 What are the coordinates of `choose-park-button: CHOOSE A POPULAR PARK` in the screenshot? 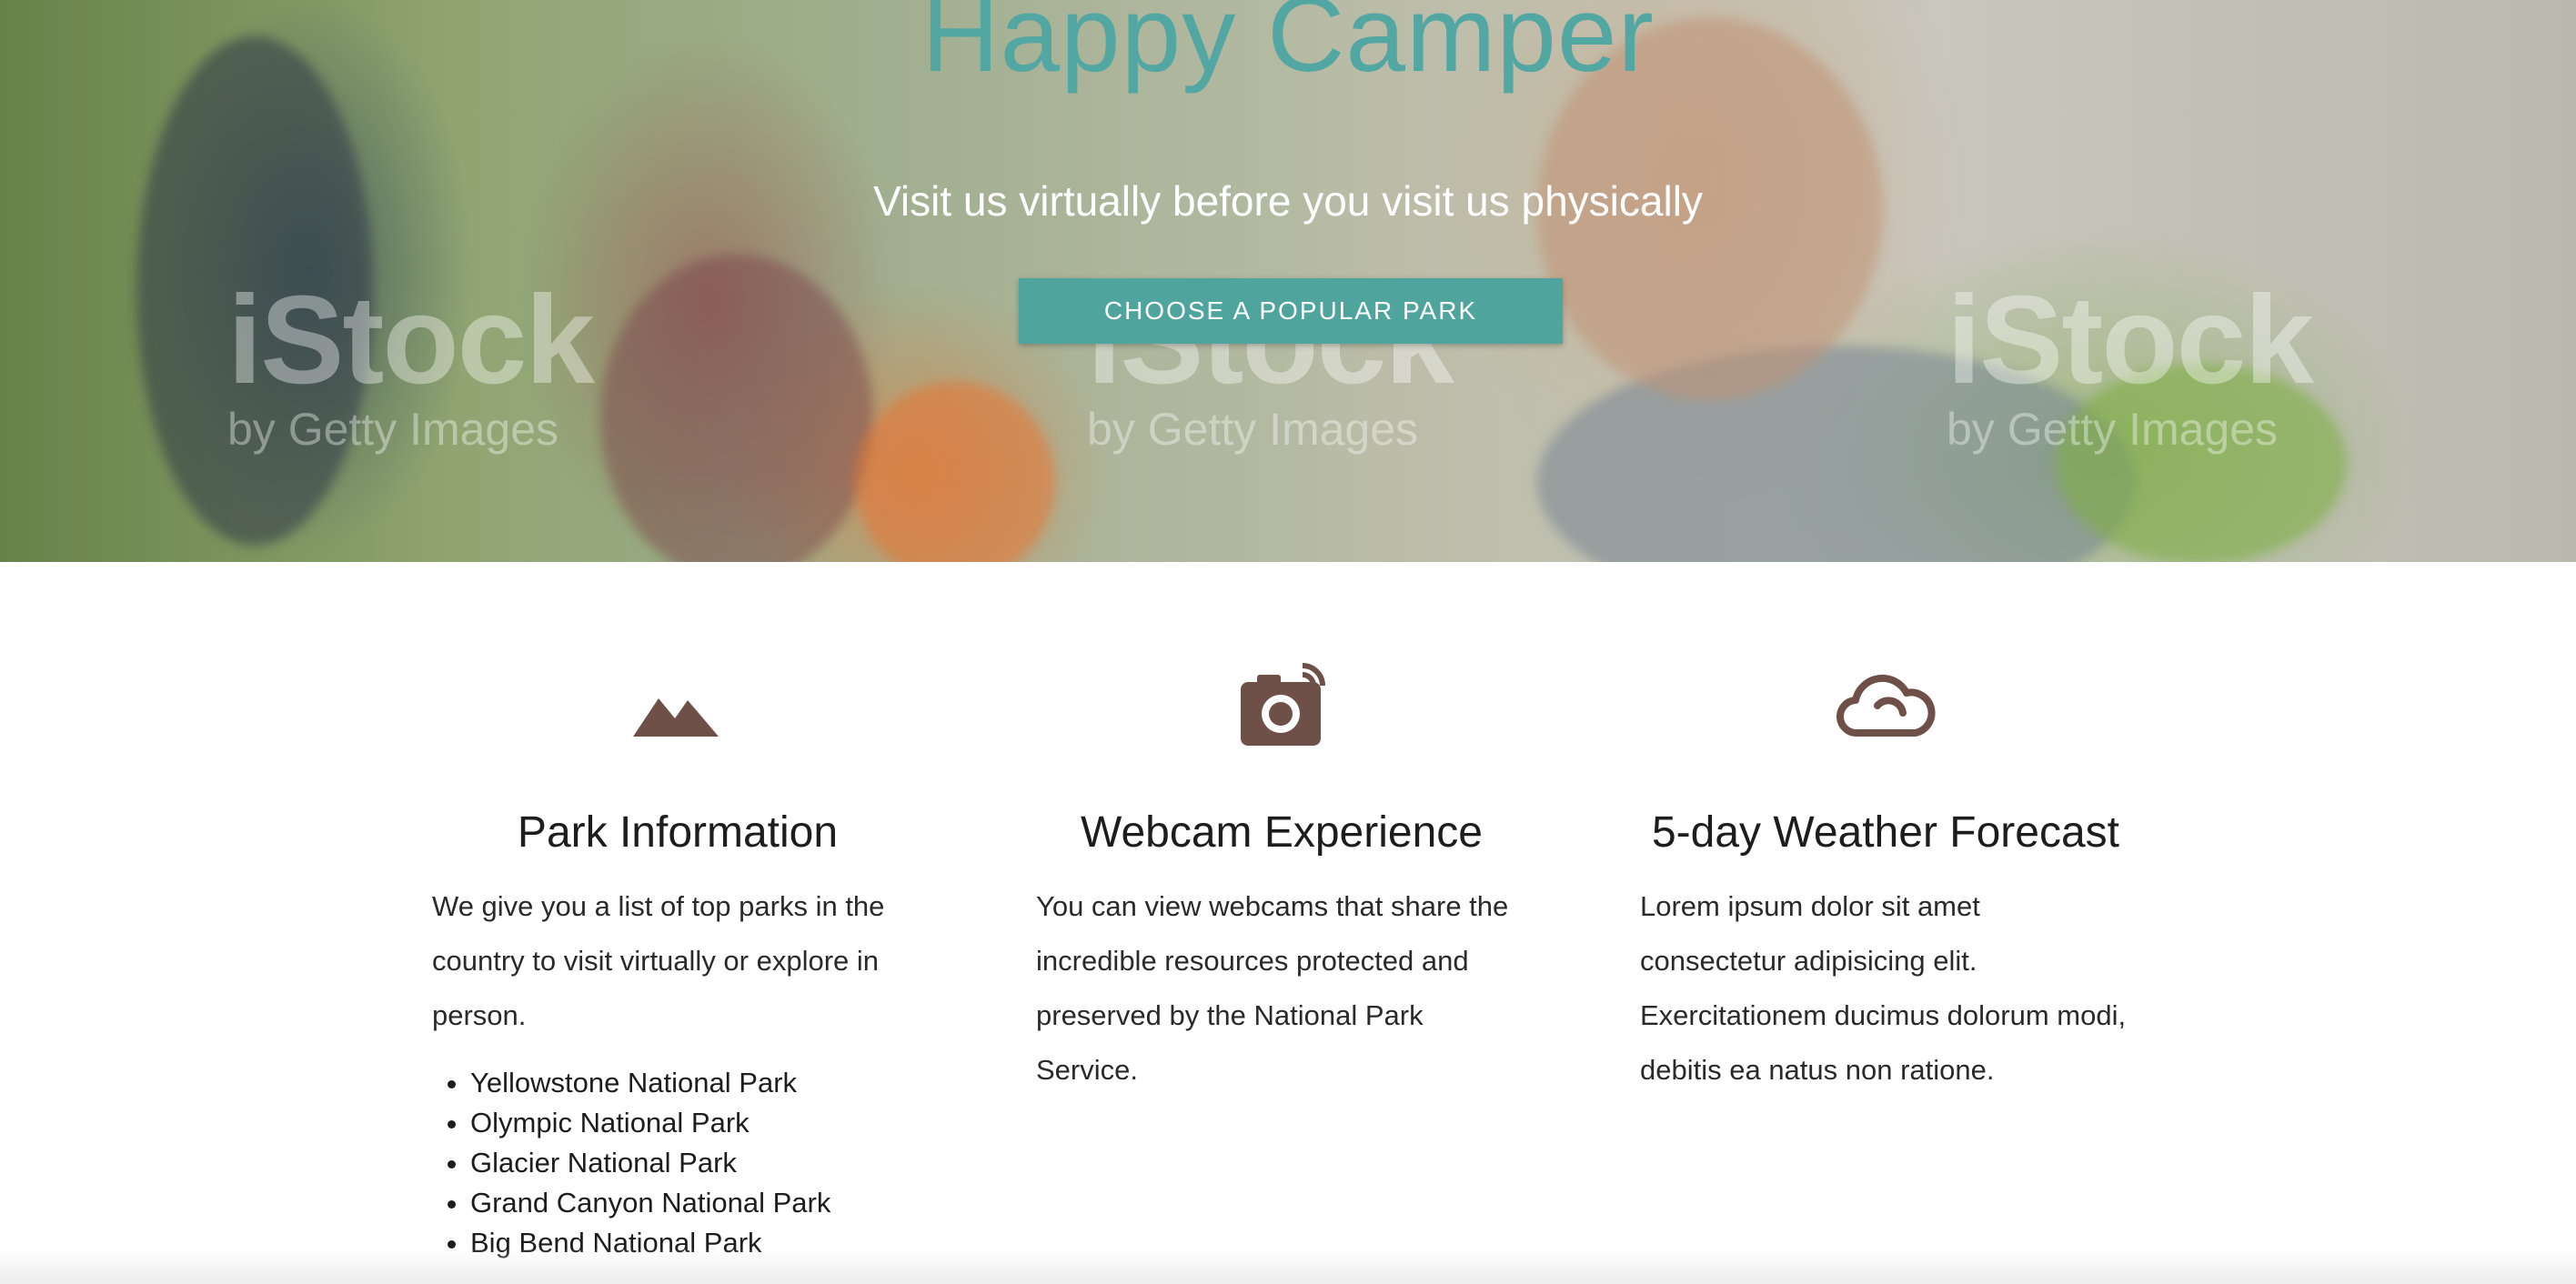 It's located at (1291, 311).